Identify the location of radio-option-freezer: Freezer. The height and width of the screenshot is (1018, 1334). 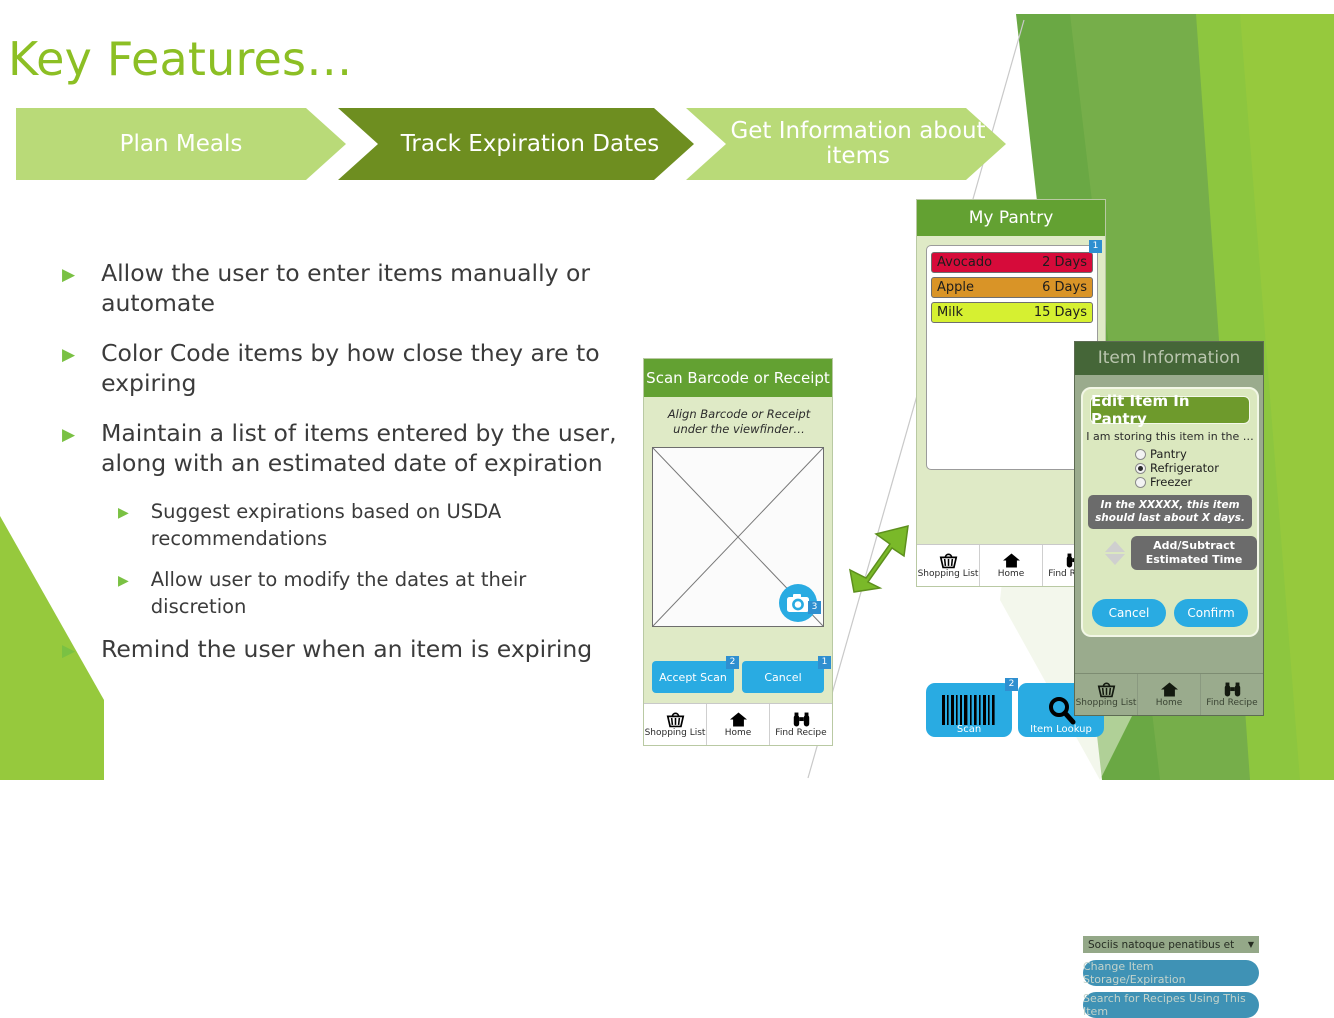
(1196, 482).